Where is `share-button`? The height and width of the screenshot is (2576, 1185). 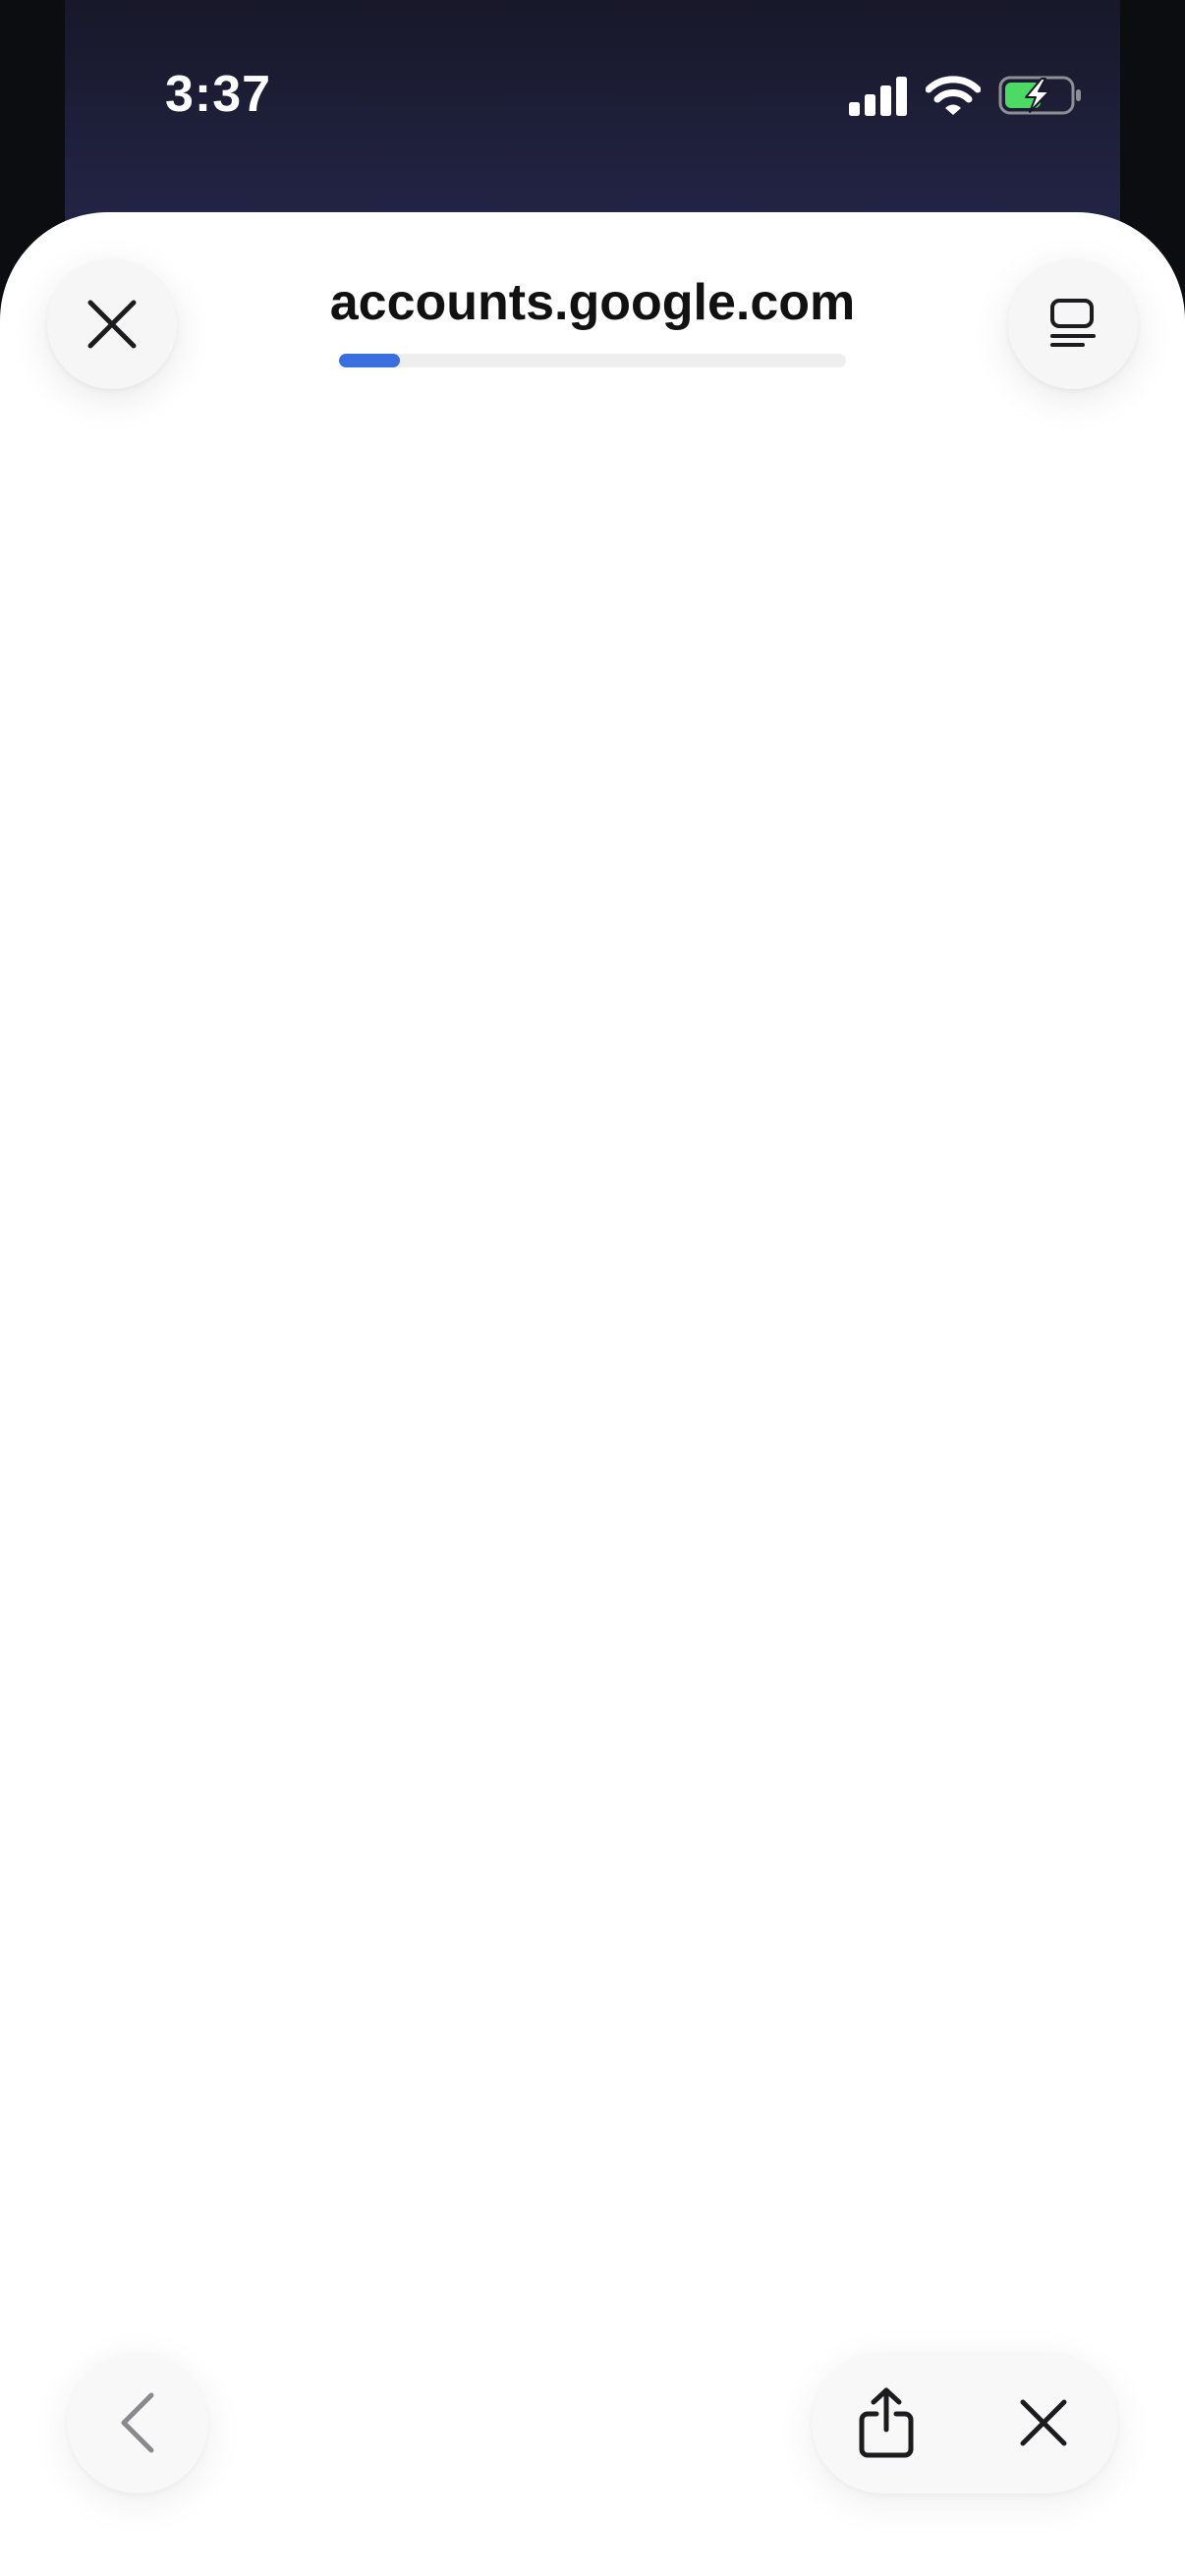
share-button is located at coordinates (886, 2423).